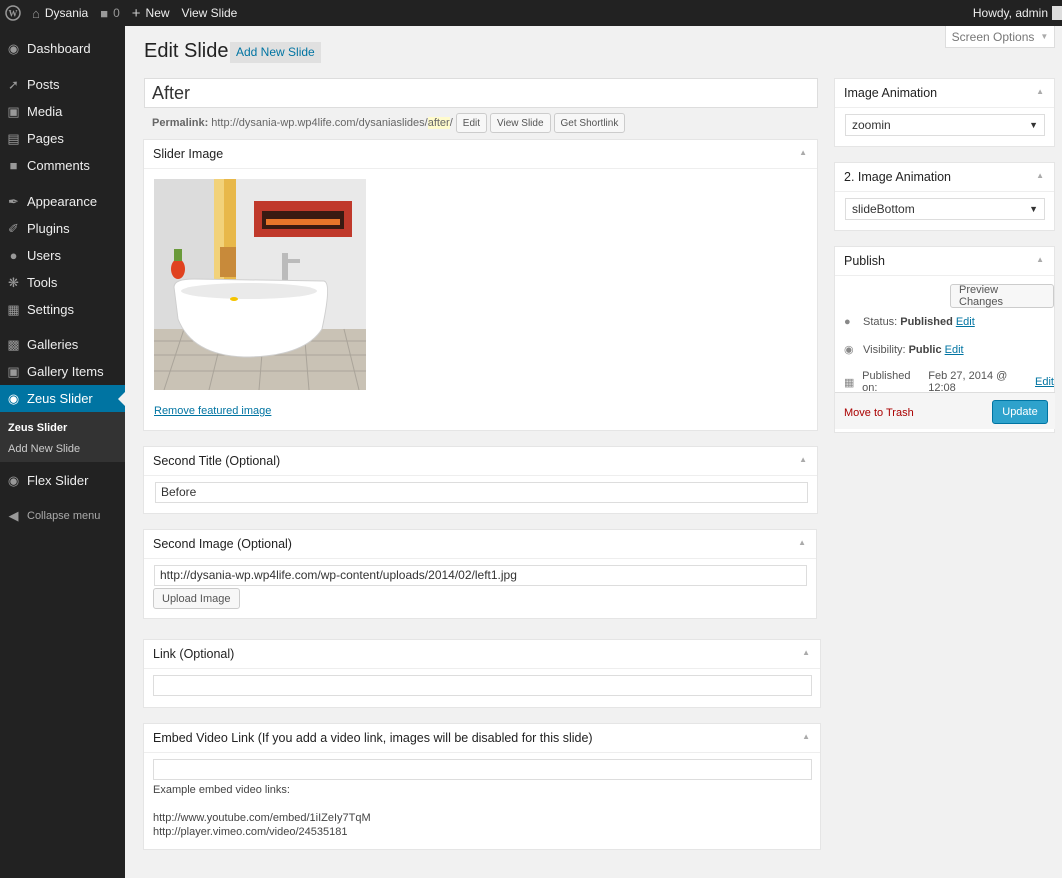 The height and width of the screenshot is (878, 1062). Describe the element at coordinates (1014, 13) in the screenshot. I see `my-account-menu: Howdy, admin` at that location.